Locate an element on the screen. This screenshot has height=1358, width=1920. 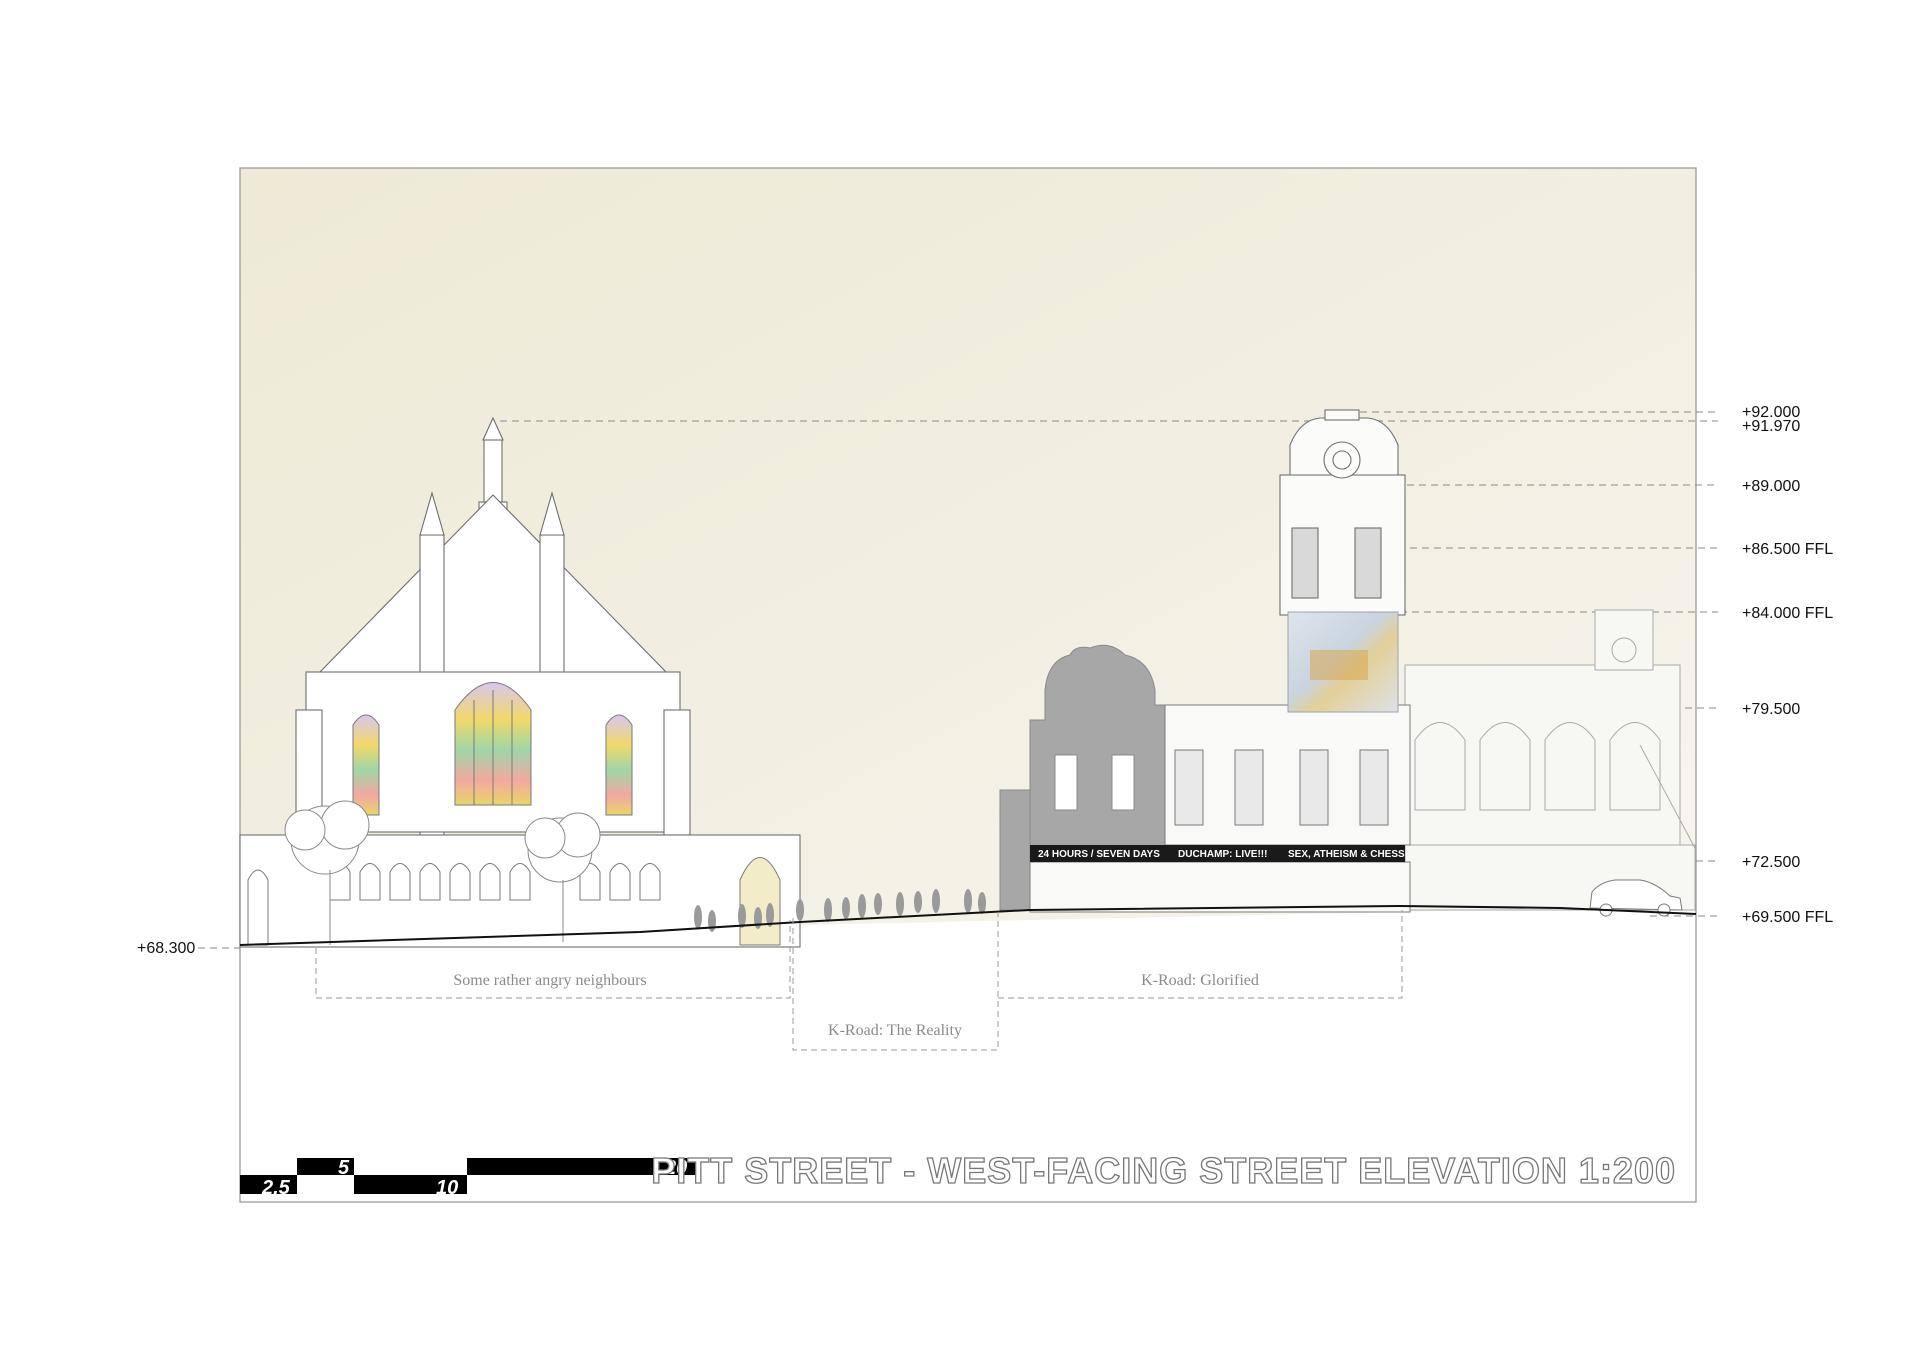
level-79500: +79.500 is located at coordinates (1771, 709).